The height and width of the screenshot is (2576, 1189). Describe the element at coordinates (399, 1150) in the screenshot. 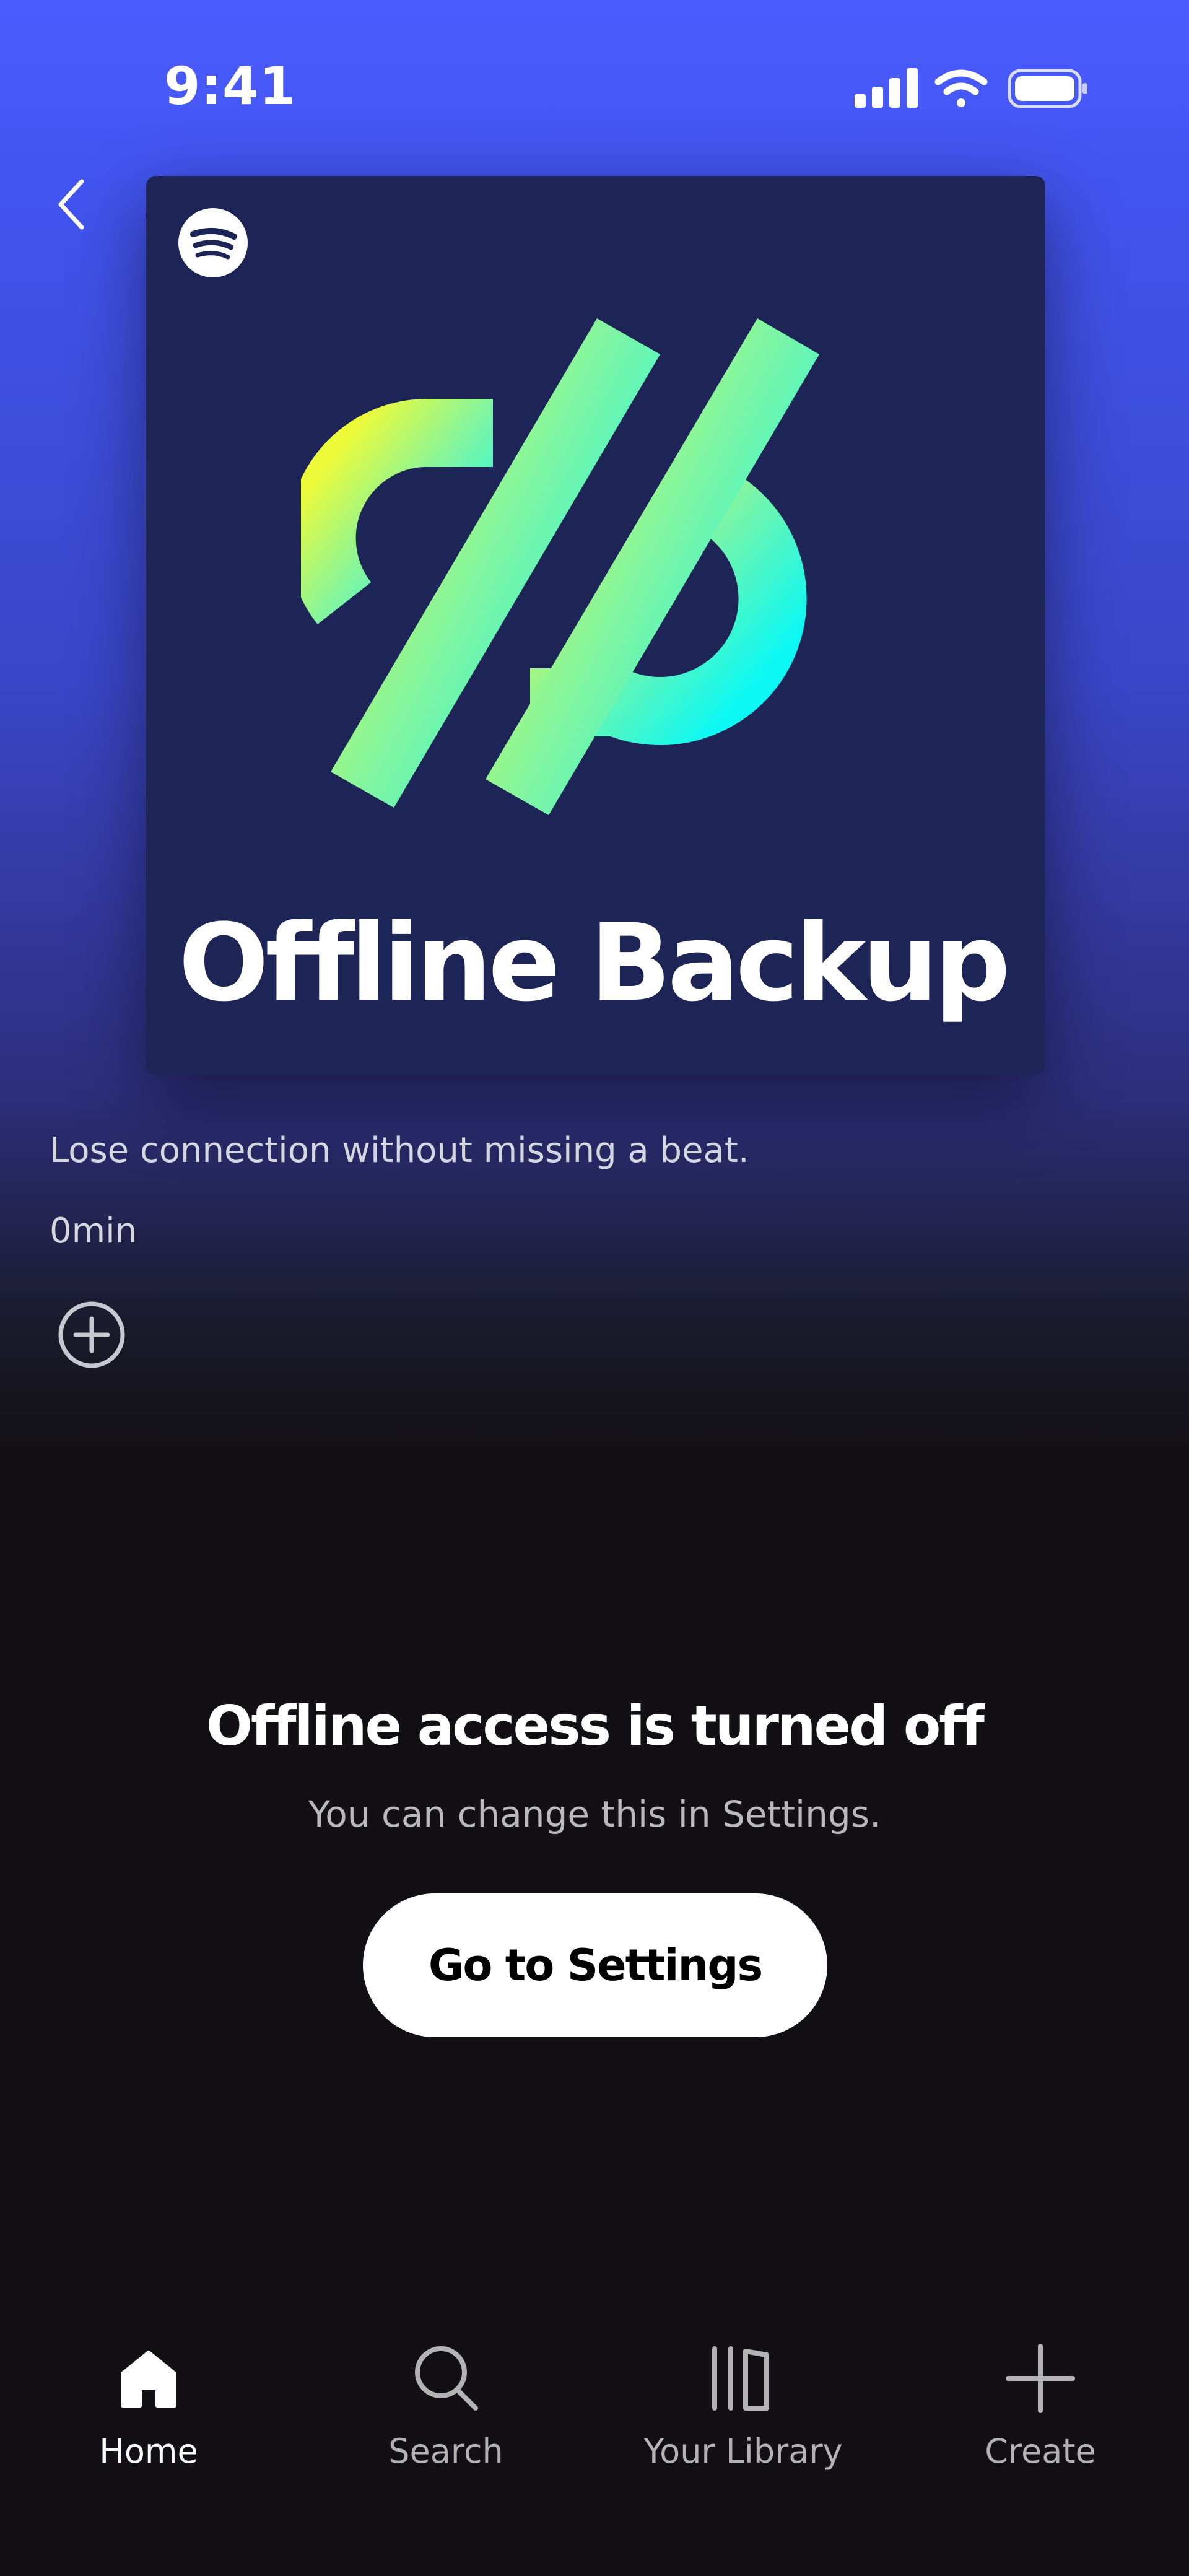

I see `playlist-description: Lose connection without missing a beat.` at that location.